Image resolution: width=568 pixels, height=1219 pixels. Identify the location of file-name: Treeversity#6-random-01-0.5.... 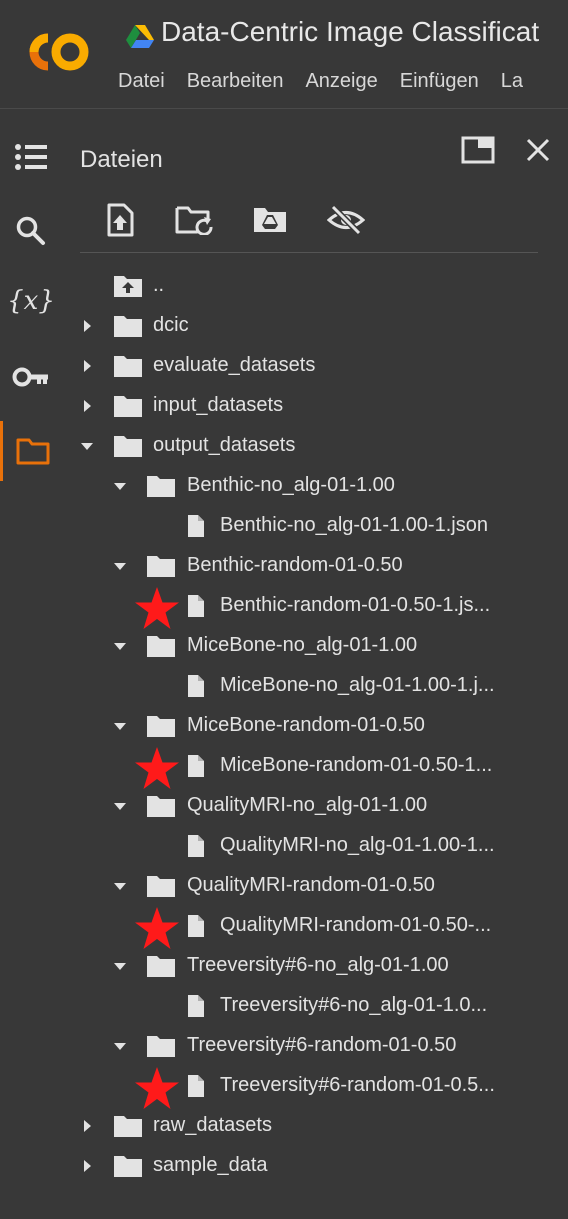
(357, 1085).